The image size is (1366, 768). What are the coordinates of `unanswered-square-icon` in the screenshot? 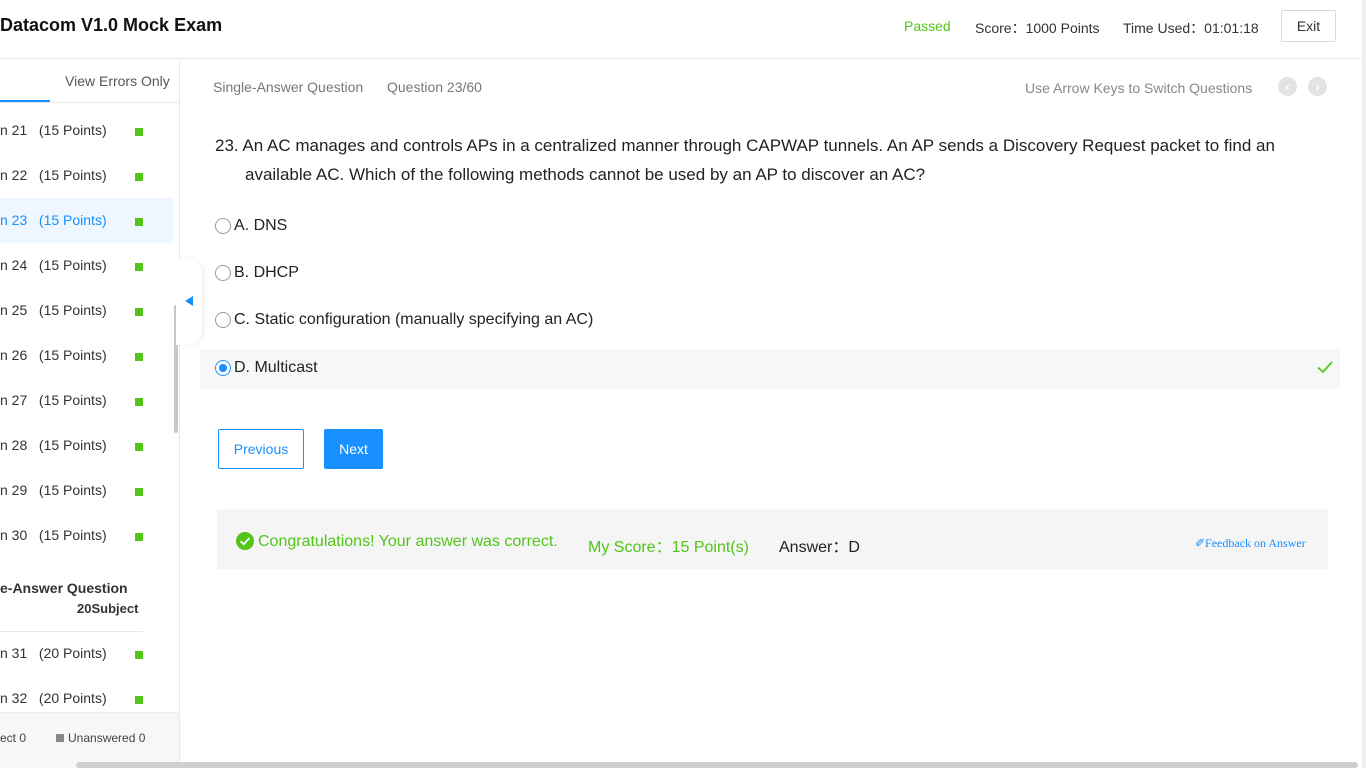 It's located at (60, 738).